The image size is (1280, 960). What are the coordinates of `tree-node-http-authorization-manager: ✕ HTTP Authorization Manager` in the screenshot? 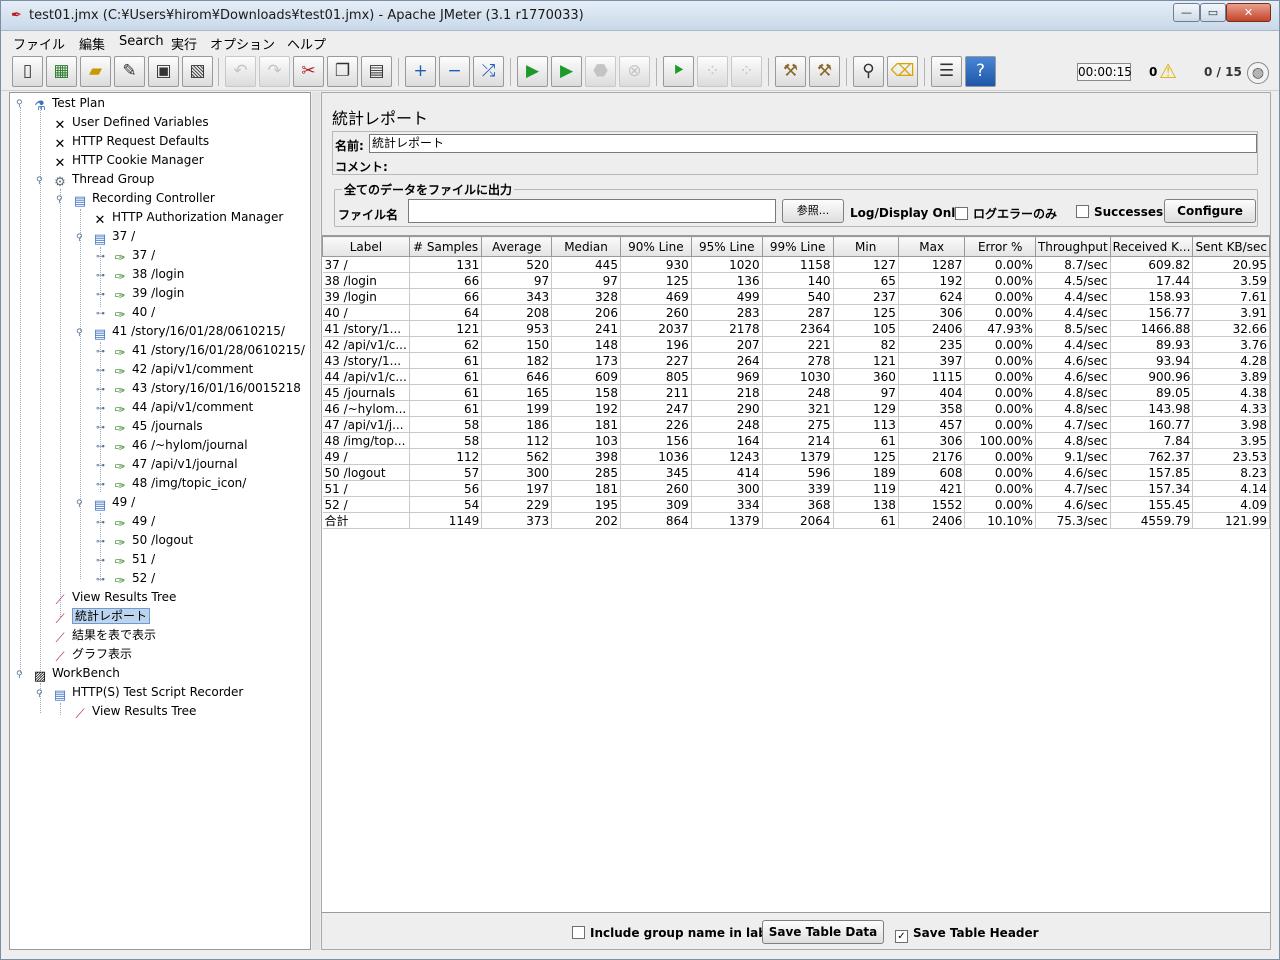 It's located at (188, 218).